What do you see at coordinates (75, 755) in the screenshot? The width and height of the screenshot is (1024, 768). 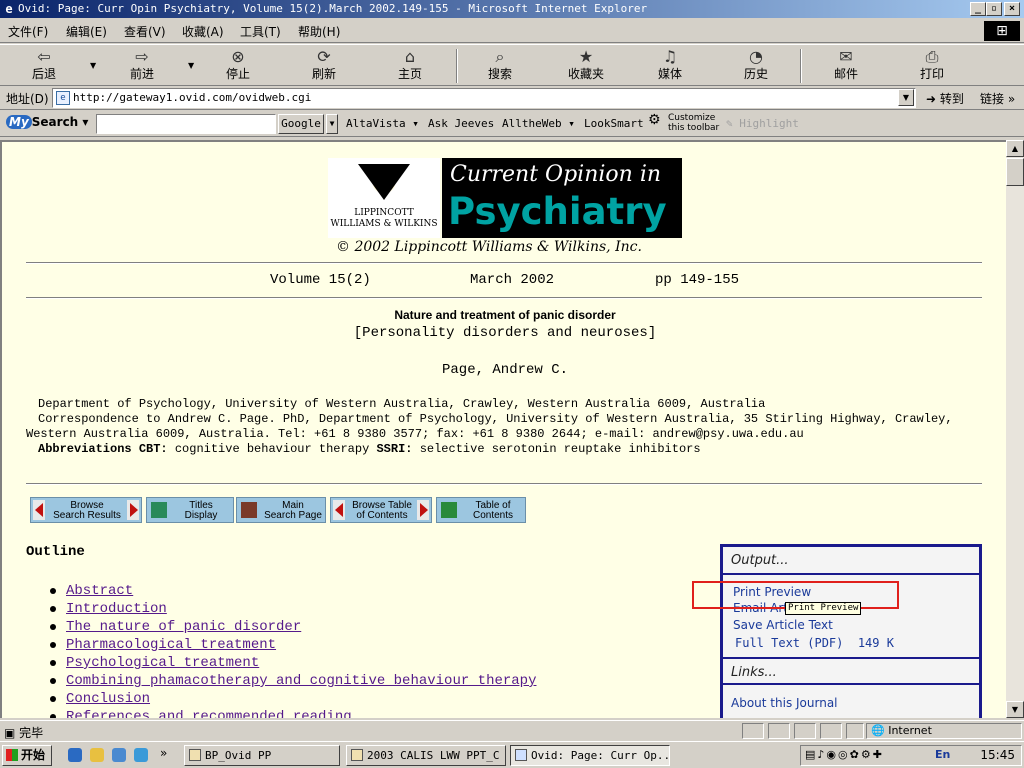 I see `ie-quicklaunch-icon` at bounding box center [75, 755].